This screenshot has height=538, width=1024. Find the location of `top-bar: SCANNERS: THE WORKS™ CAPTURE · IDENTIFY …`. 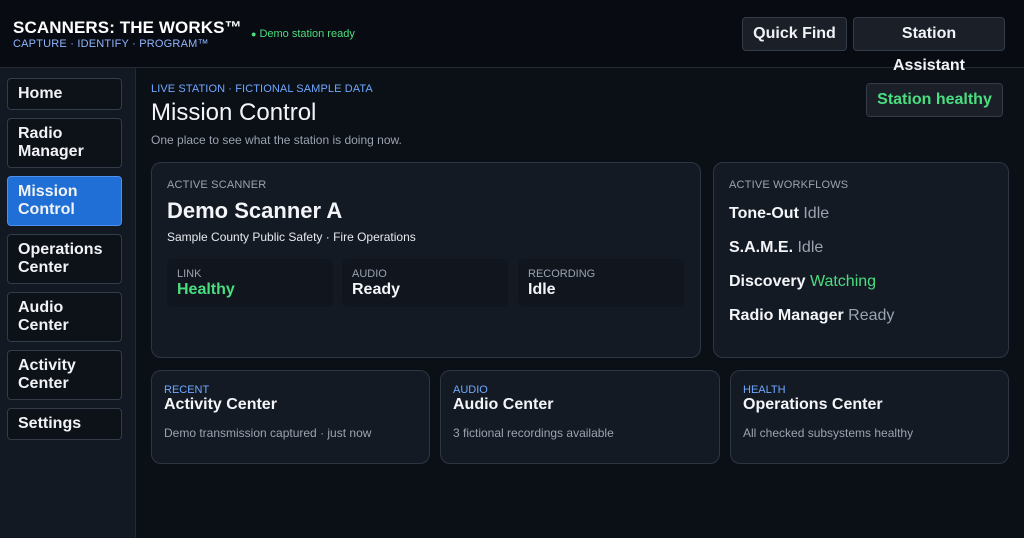

top-bar: SCANNERS: THE WORKS™ CAPTURE · IDENTIFY … is located at coordinates (512, 37).